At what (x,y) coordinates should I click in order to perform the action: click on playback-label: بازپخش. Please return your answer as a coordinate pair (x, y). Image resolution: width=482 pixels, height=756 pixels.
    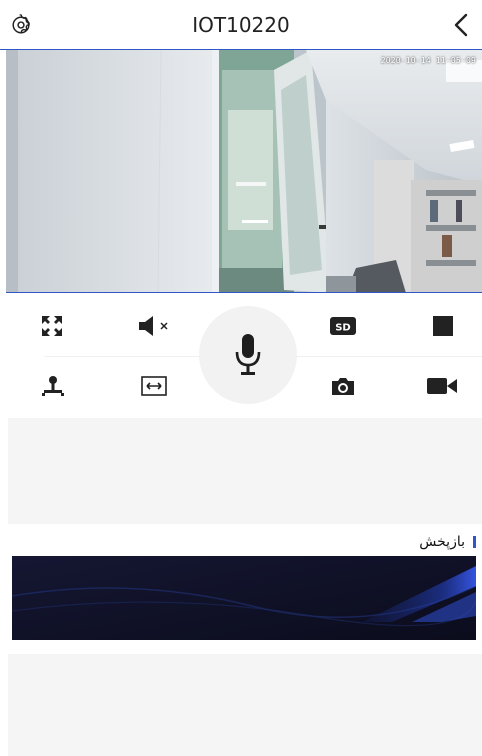
    Looking at the image, I should click on (442, 542).